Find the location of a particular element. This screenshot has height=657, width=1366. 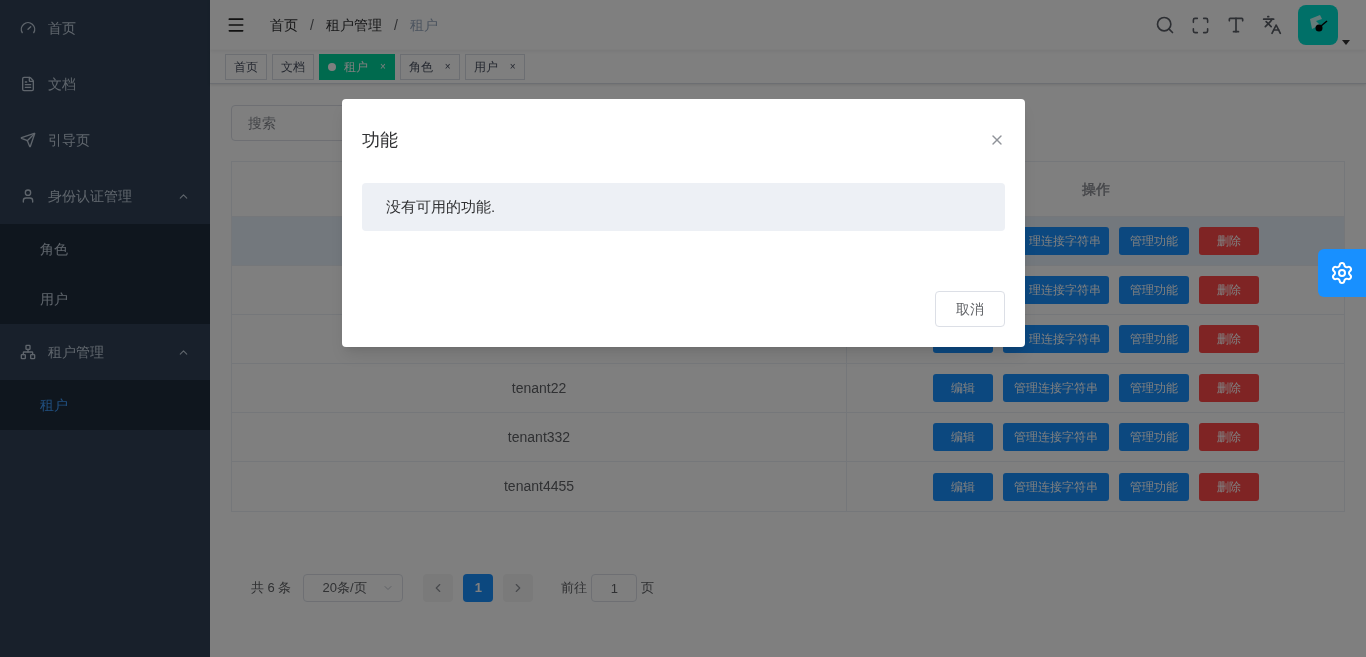

tag-tab: 首页 is located at coordinates (246, 66).